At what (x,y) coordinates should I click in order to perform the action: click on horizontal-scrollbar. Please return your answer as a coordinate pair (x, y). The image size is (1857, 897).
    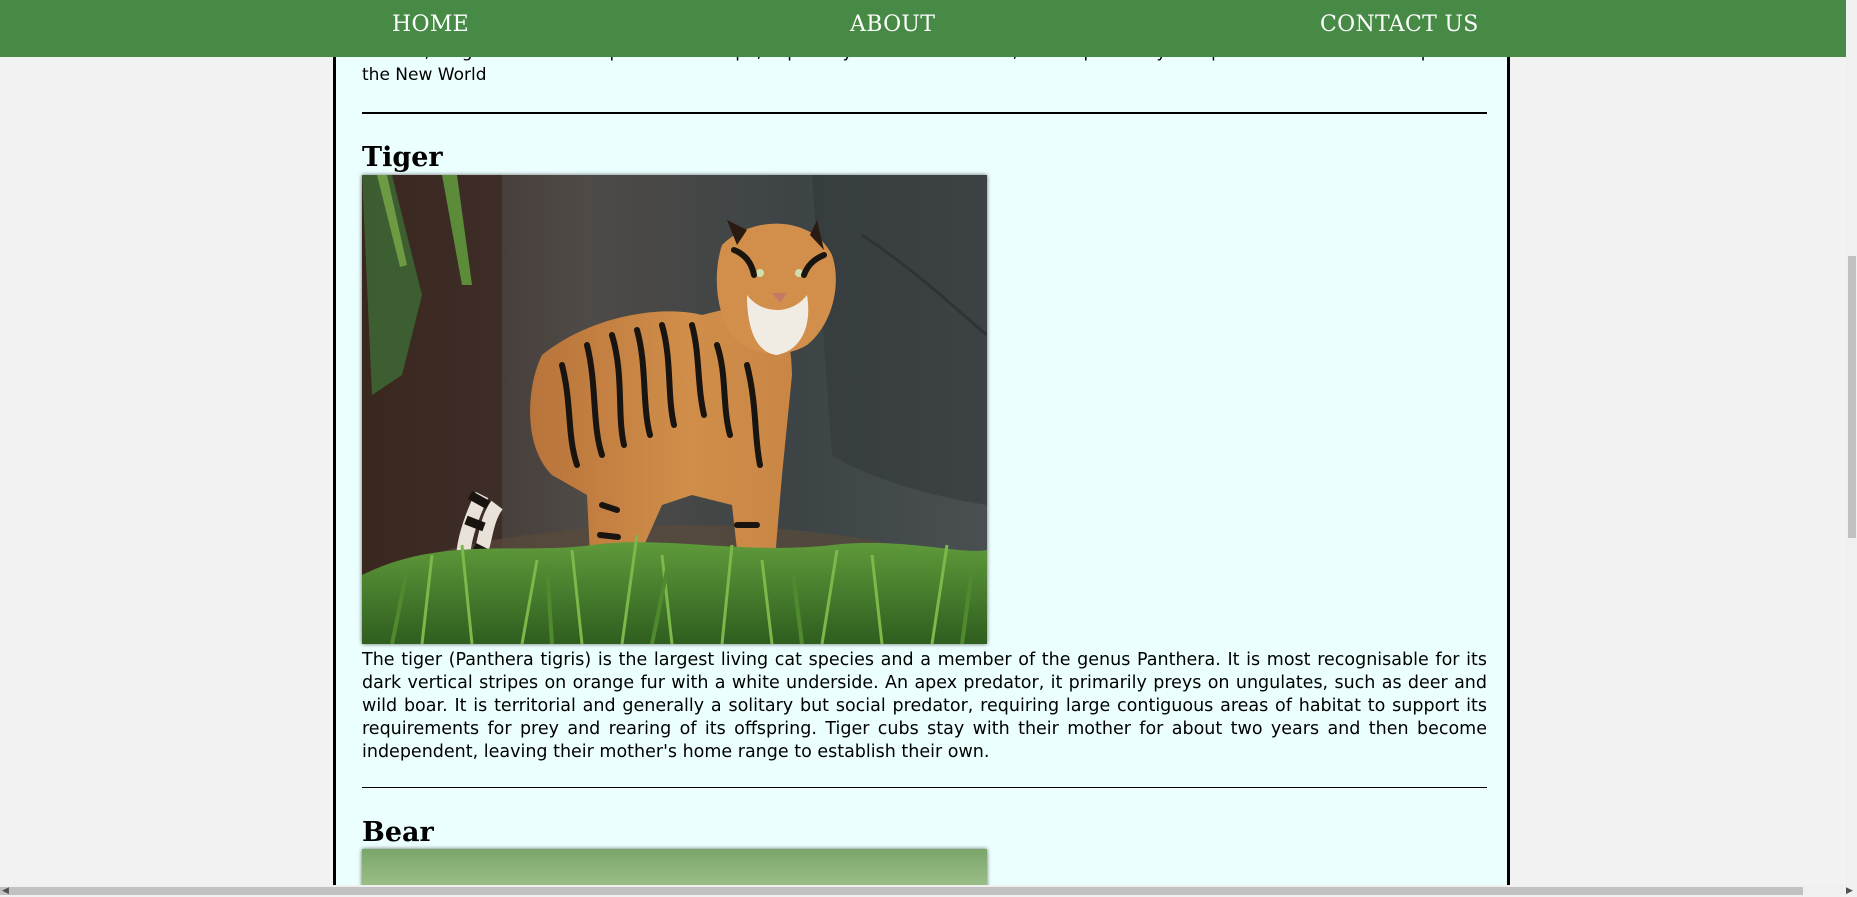
    Looking at the image, I should click on (928, 891).